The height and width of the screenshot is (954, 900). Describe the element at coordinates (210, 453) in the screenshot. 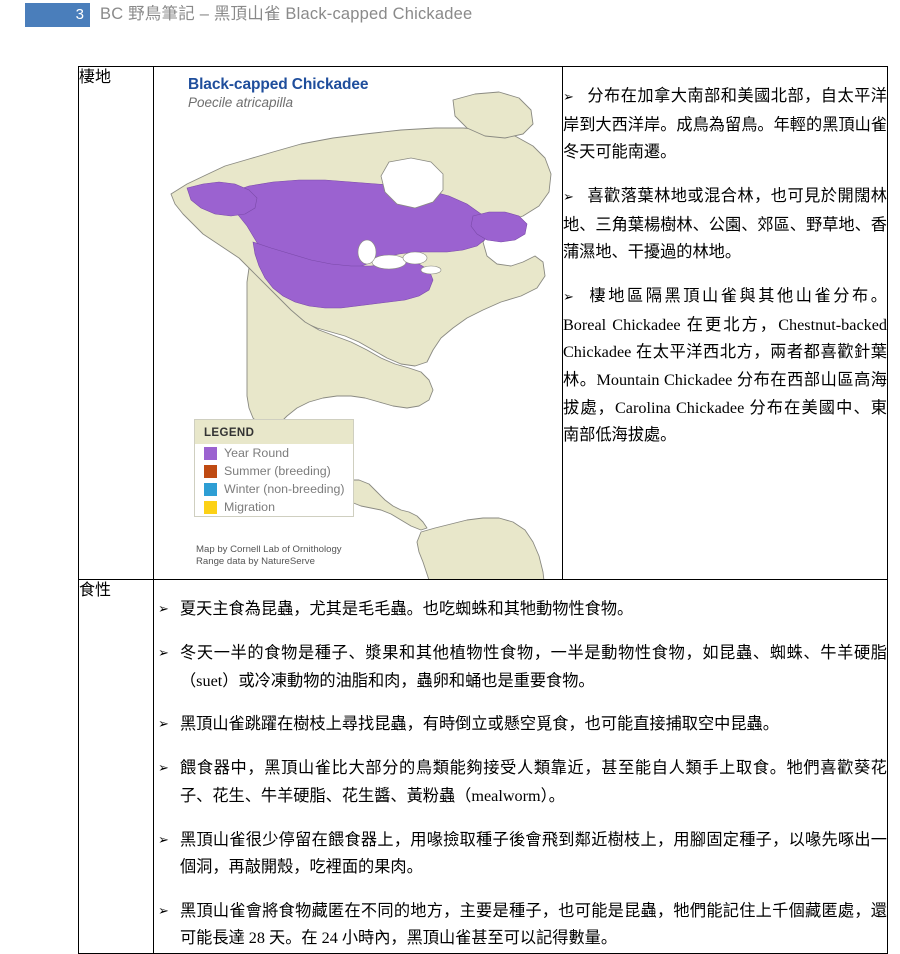

I see `legend-swatch-year-round` at that location.